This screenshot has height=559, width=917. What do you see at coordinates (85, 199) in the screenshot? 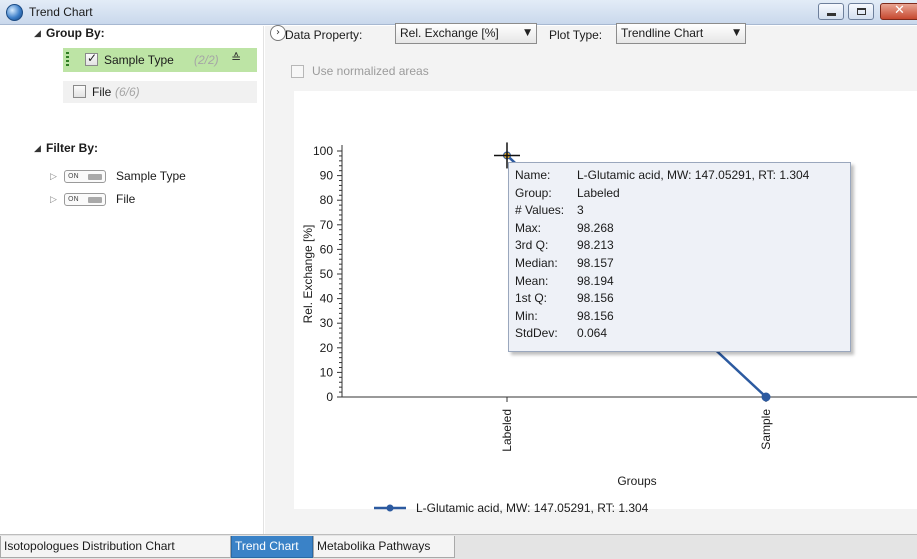
I see `file-filter-toggle: ON` at bounding box center [85, 199].